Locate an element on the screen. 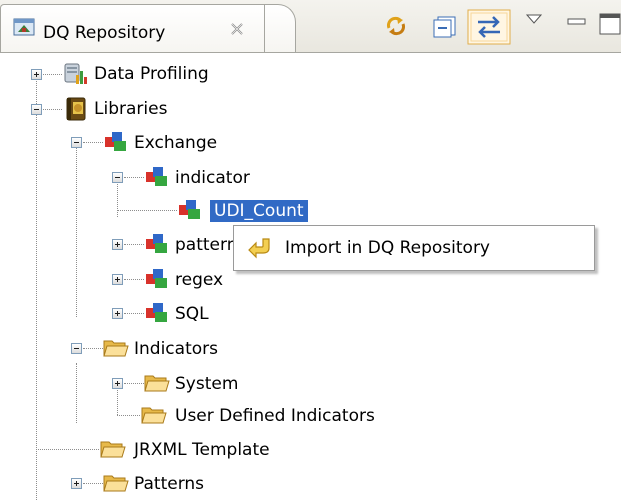  sync-icon is located at coordinates (396, 28).